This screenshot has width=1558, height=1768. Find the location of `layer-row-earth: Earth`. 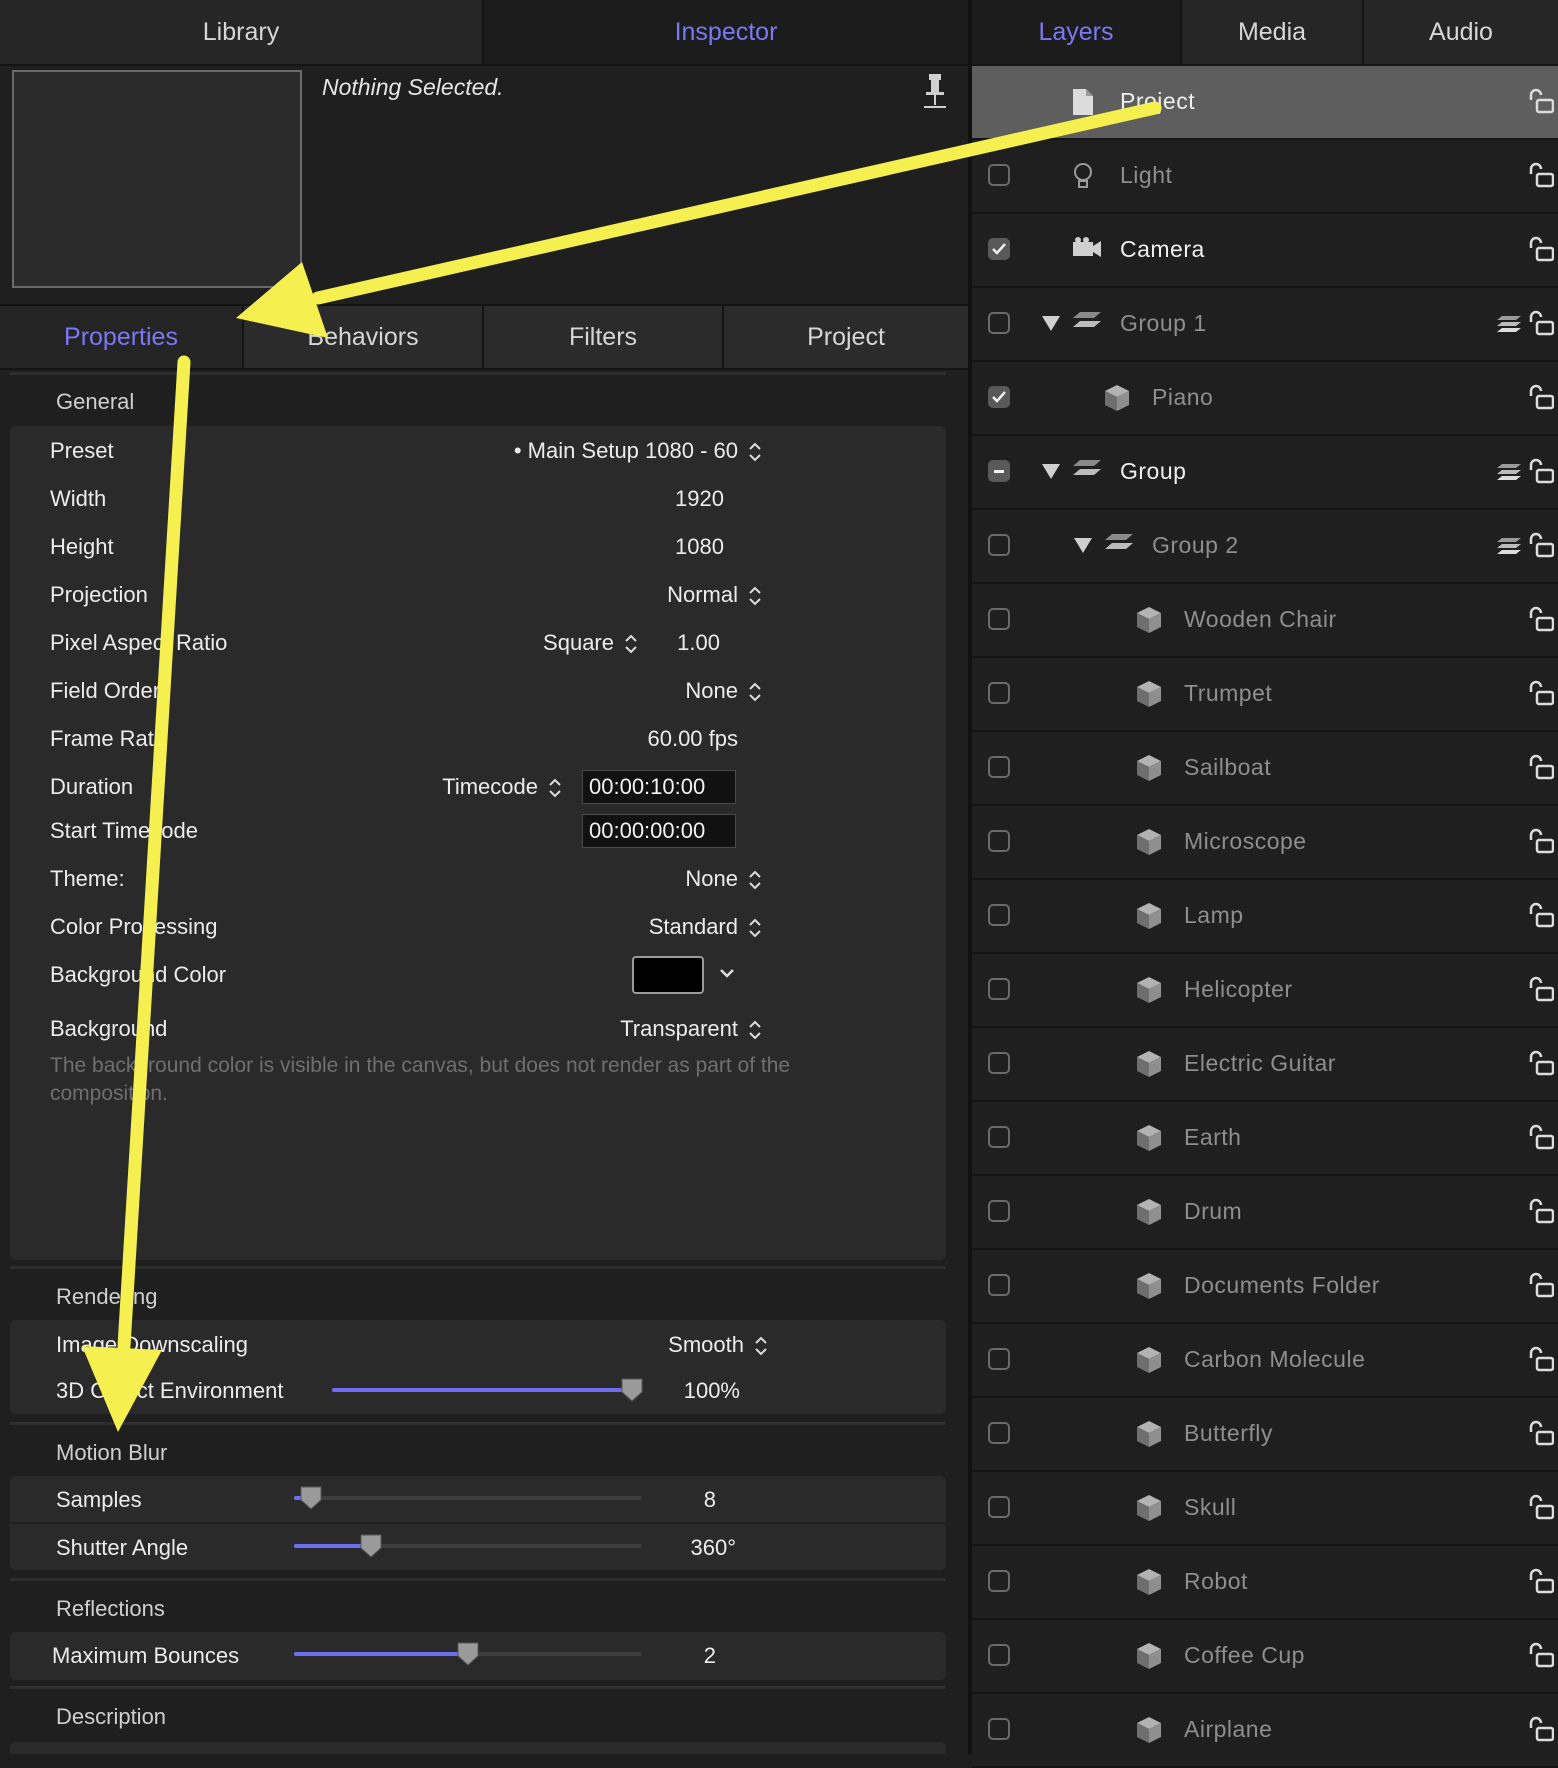

layer-row-earth: Earth is located at coordinates (1265, 1139).